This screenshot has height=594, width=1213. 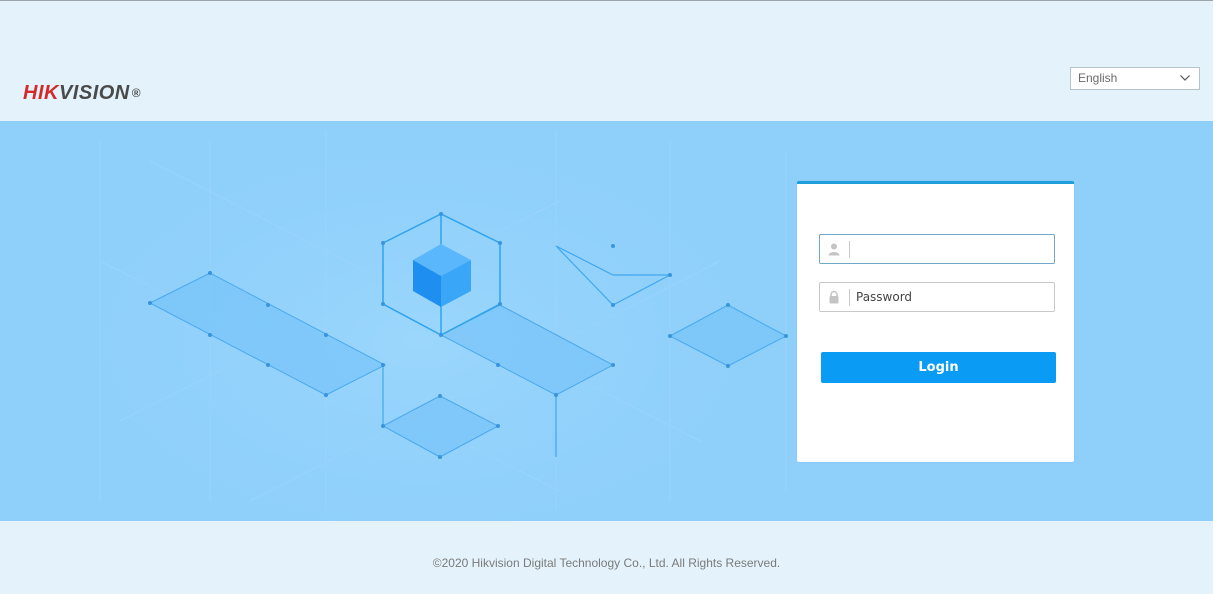 What do you see at coordinates (951, 297) in the screenshot?
I see `password-input` at bounding box center [951, 297].